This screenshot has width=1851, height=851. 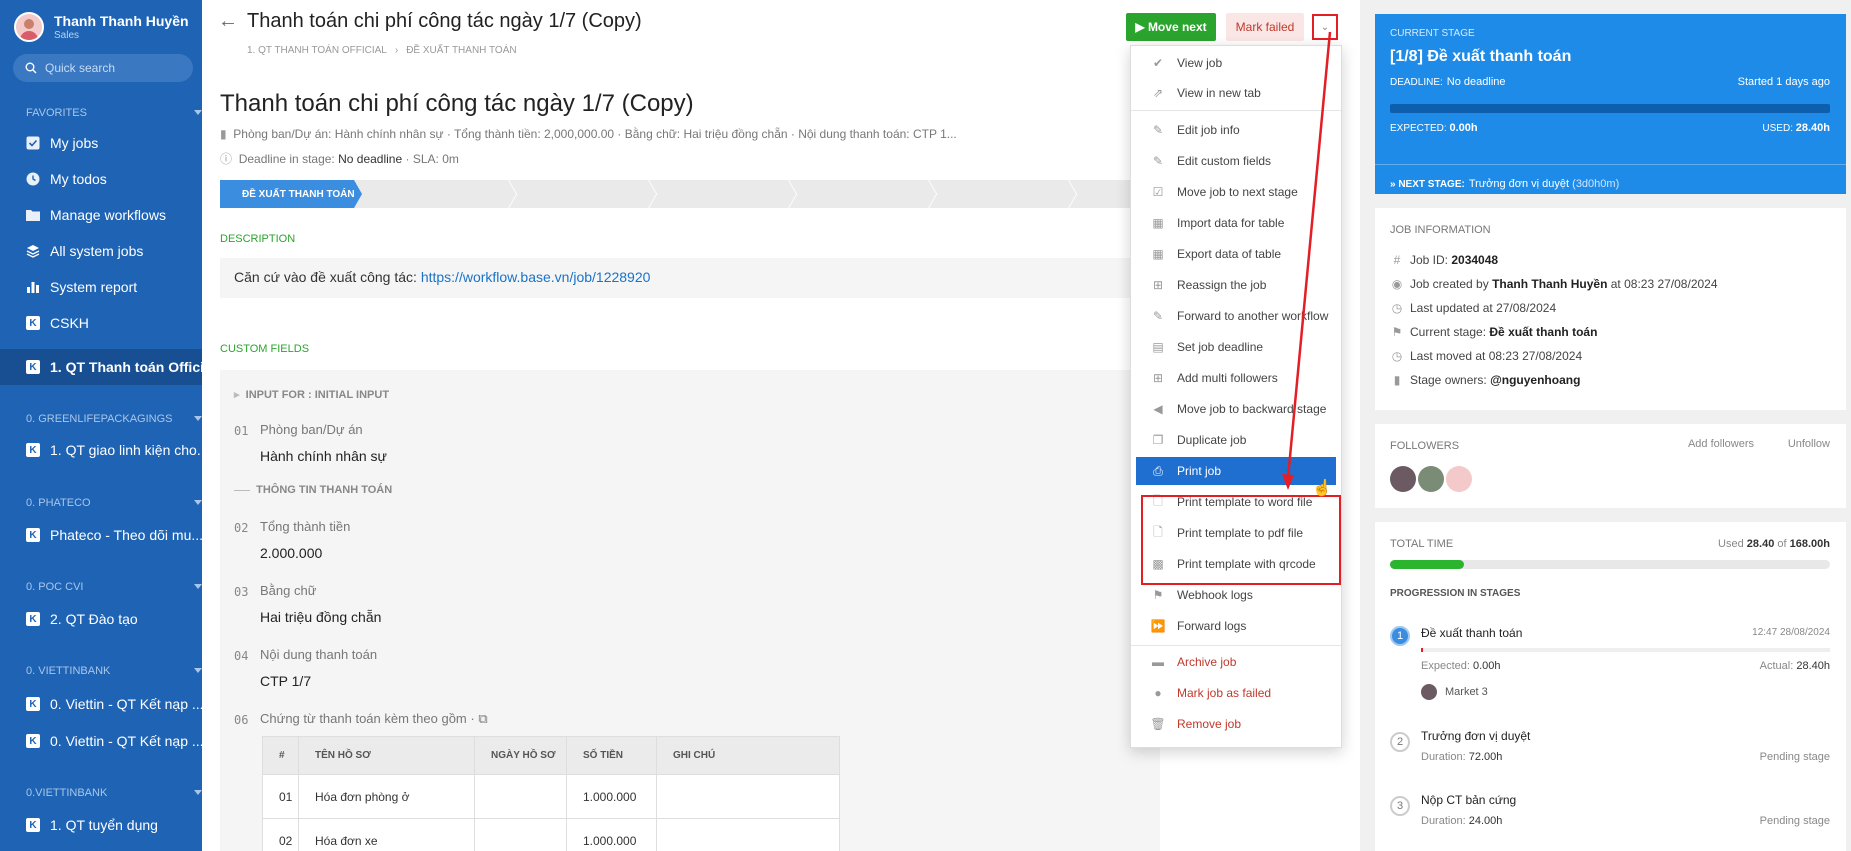 I want to click on table-cell: Hóa đơn xe, so click(x=386, y=834).